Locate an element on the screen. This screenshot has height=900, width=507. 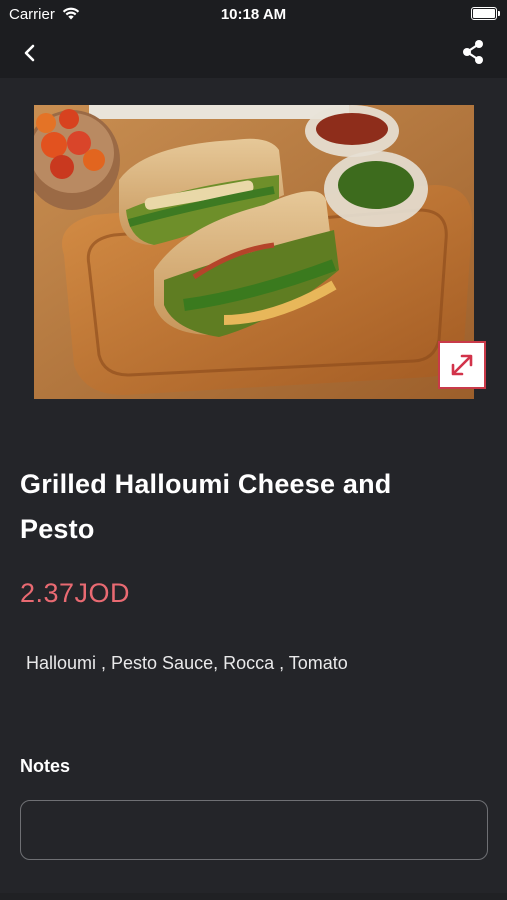
expand-icon is located at coordinates (462, 365).